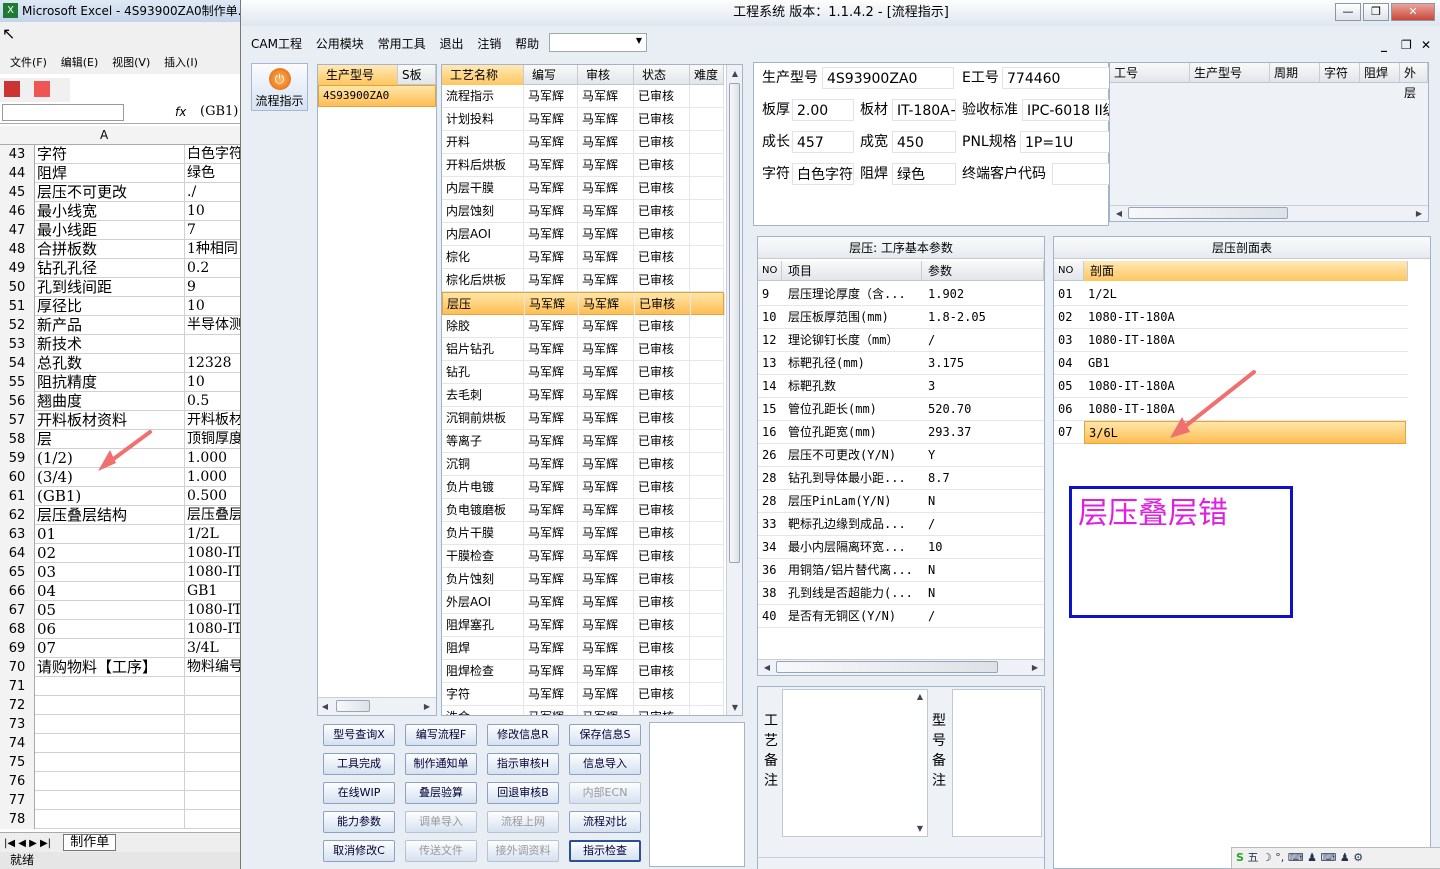 The image size is (1440, 869). I want to click on arrow-excel-icon, so click(125, 450).